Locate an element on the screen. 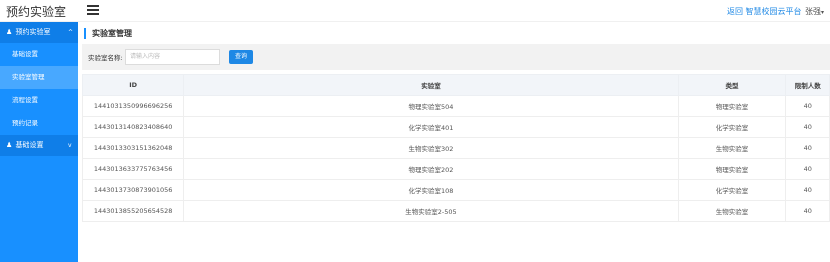 This screenshot has width=830, height=262. app-title: 预约实验室 is located at coordinates (36, 12).